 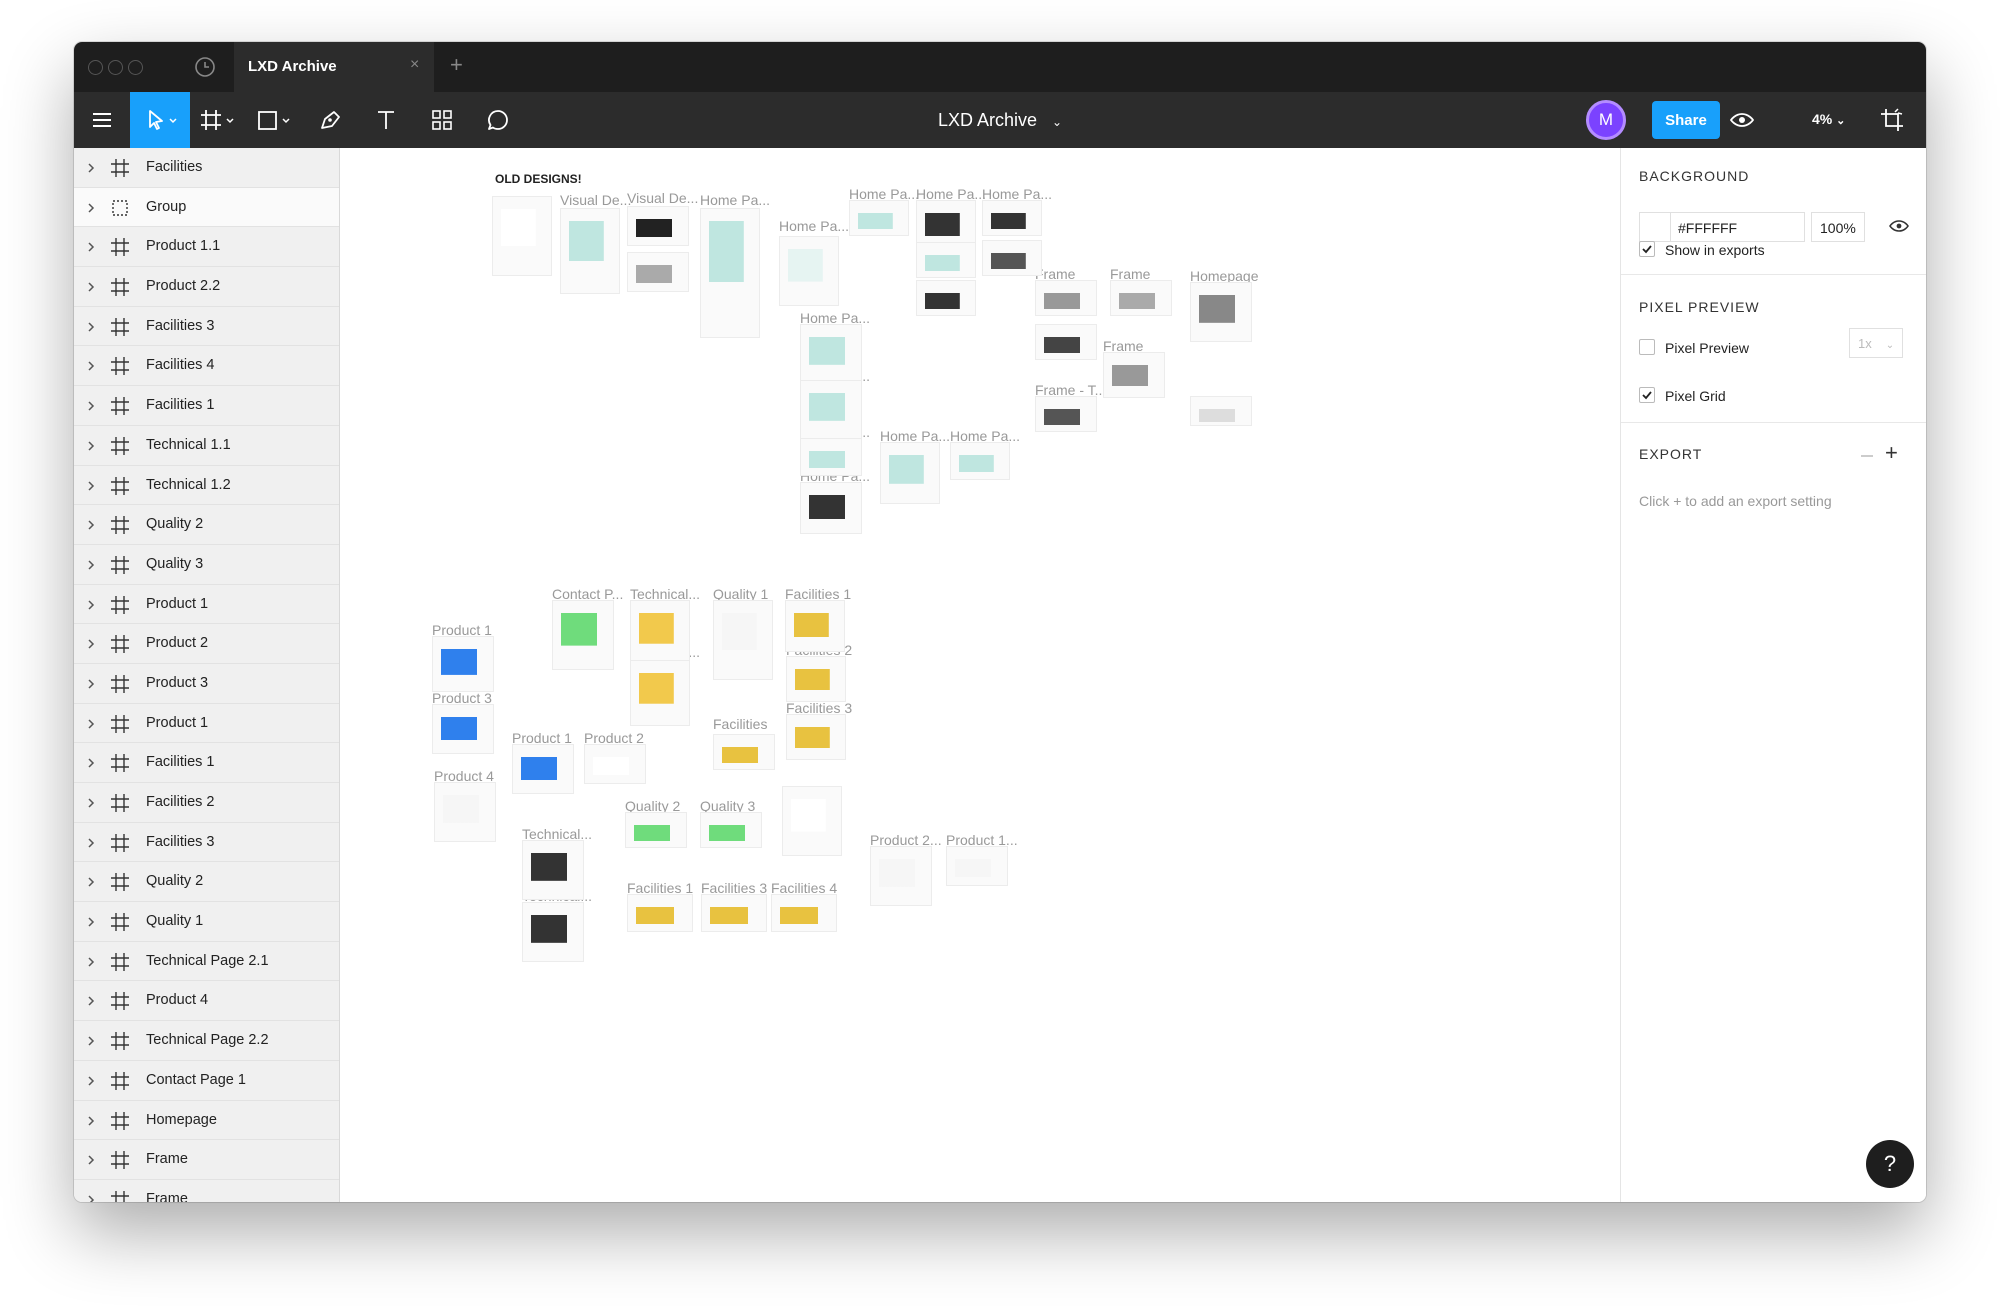 What do you see at coordinates (206, 366) in the screenshot?
I see `layer-row: Facilities 4` at bounding box center [206, 366].